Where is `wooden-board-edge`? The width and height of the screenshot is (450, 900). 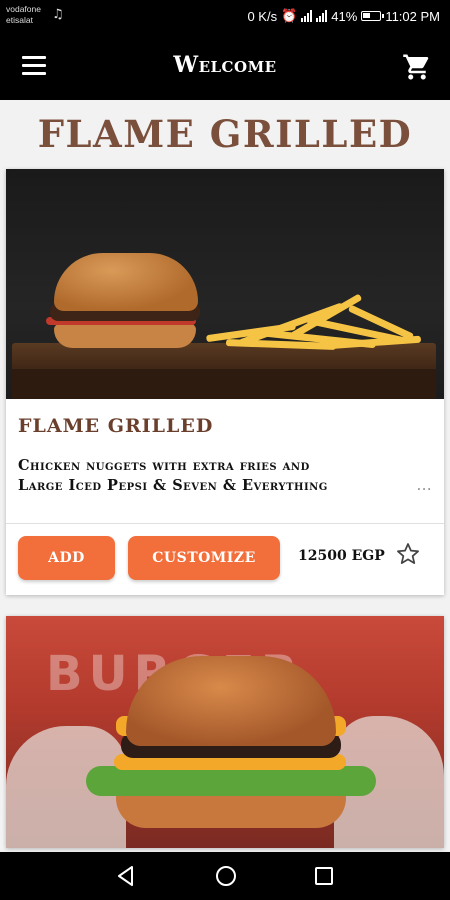 wooden-board-edge is located at coordinates (224, 384).